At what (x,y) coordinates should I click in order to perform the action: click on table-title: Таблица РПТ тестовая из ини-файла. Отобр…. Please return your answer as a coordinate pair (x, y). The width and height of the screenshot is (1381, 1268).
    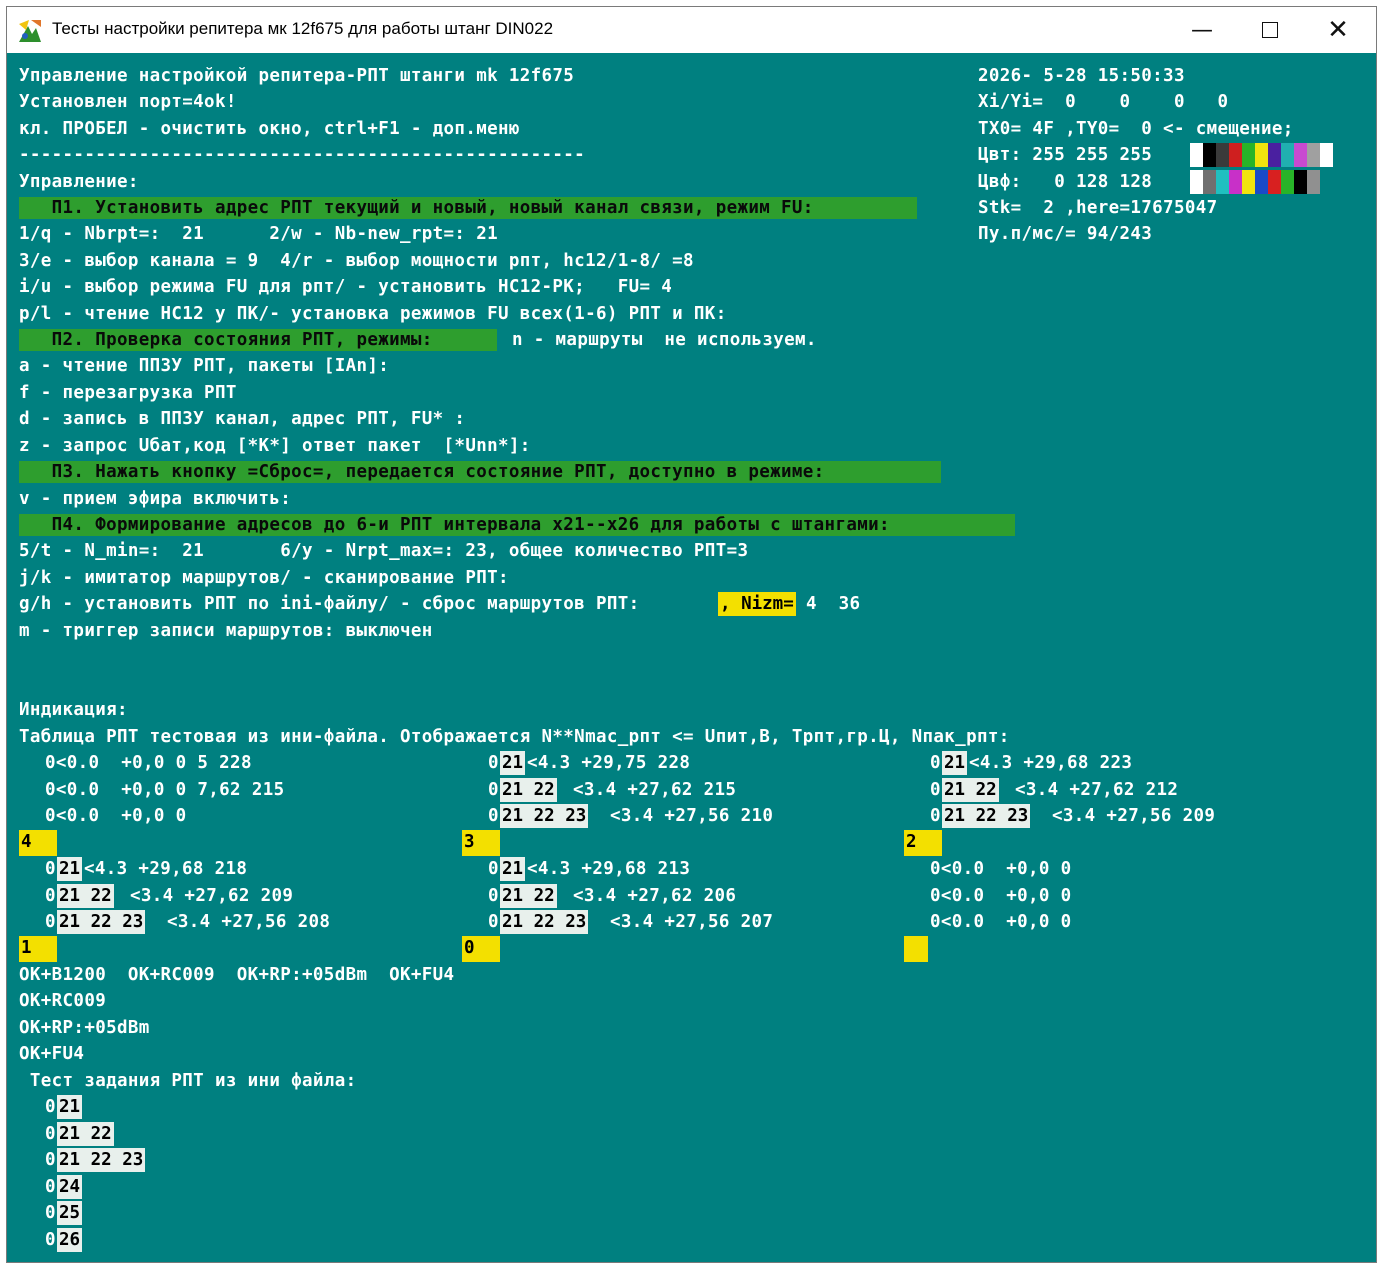
    Looking at the image, I should click on (514, 737).